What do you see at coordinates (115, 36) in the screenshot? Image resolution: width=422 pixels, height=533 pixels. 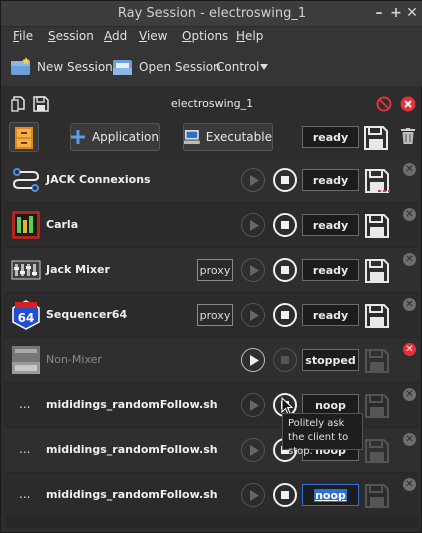 I see `menu-add: Add` at bounding box center [115, 36].